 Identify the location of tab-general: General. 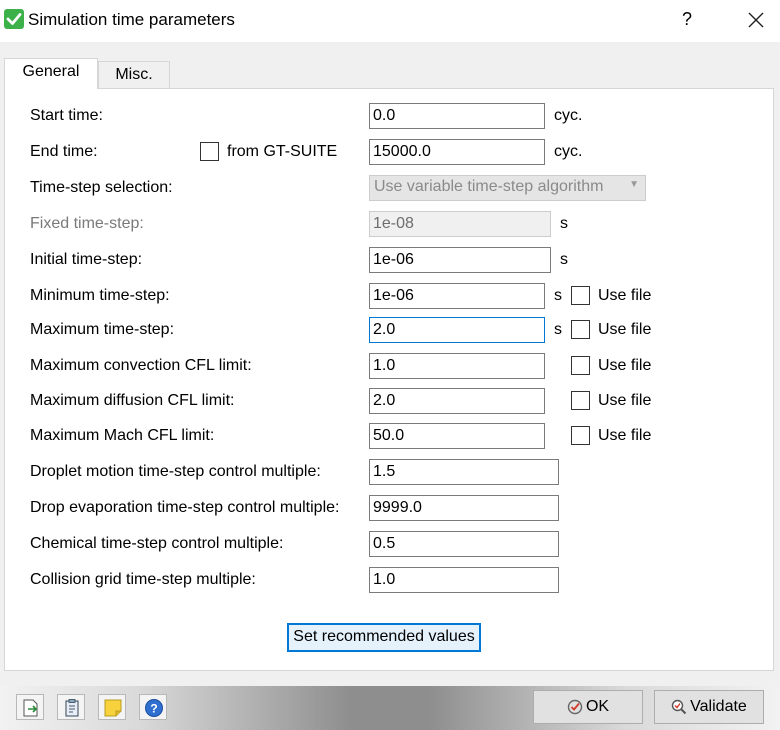
(51, 73).